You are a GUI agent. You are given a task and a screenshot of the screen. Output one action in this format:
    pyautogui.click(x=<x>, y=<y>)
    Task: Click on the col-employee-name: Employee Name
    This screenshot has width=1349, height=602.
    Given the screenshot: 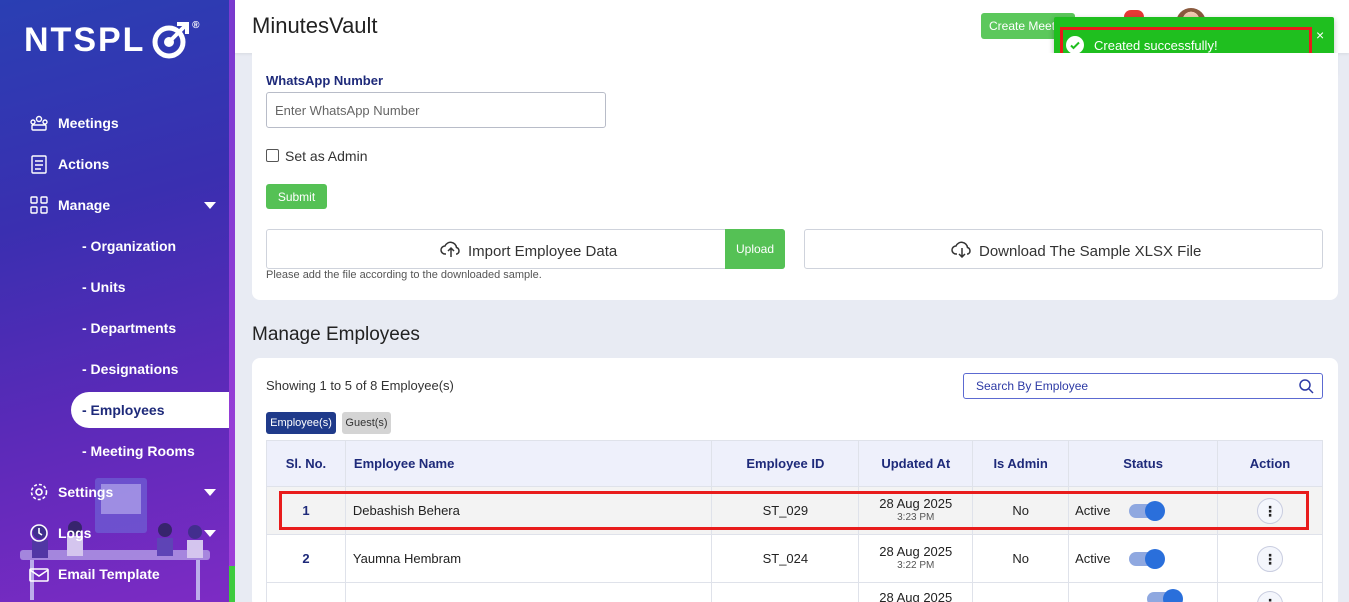 What is the action you would take?
    pyautogui.click(x=528, y=463)
    